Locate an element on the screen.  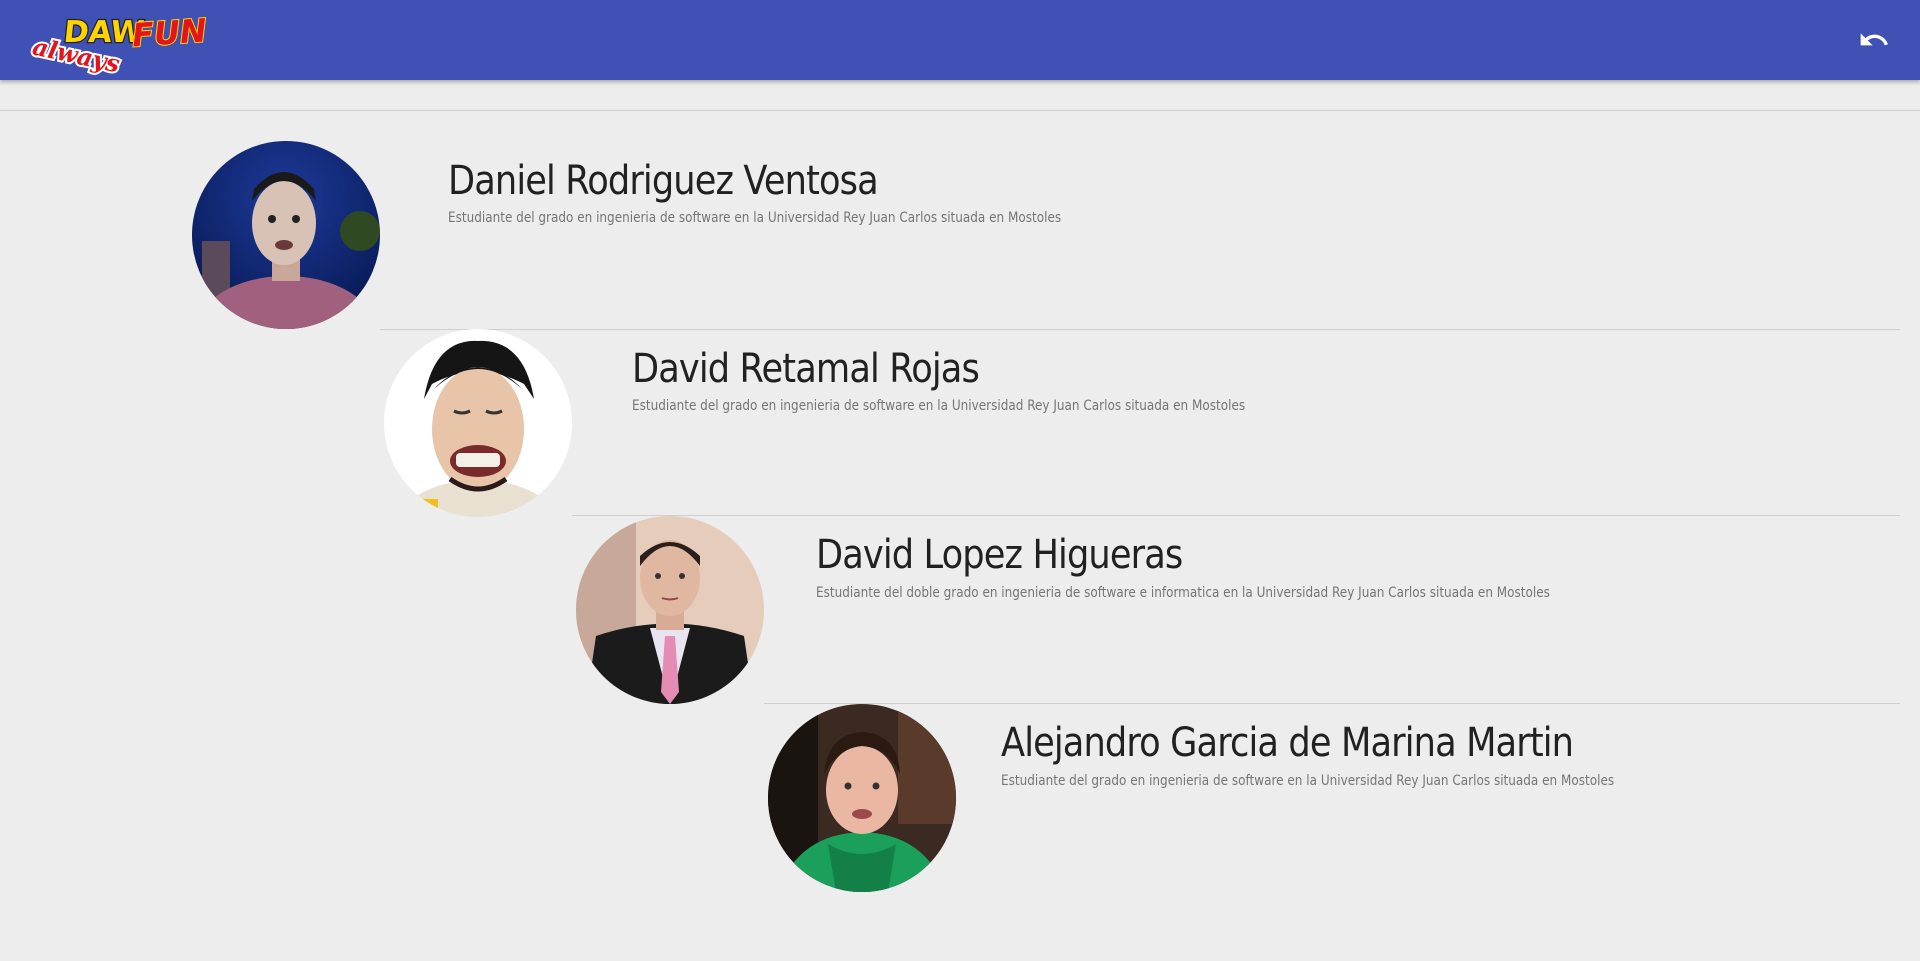
logo-graphic: DAW FUN always is located at coordinates (118, 45).